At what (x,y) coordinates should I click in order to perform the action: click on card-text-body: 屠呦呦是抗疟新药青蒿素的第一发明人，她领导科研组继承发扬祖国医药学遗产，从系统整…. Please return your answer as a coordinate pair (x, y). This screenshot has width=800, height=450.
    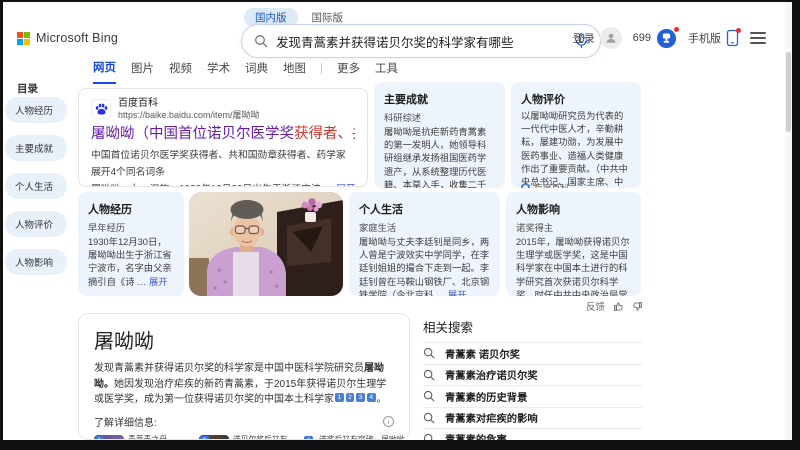
    Looking at the image, I should click on (435, 157).